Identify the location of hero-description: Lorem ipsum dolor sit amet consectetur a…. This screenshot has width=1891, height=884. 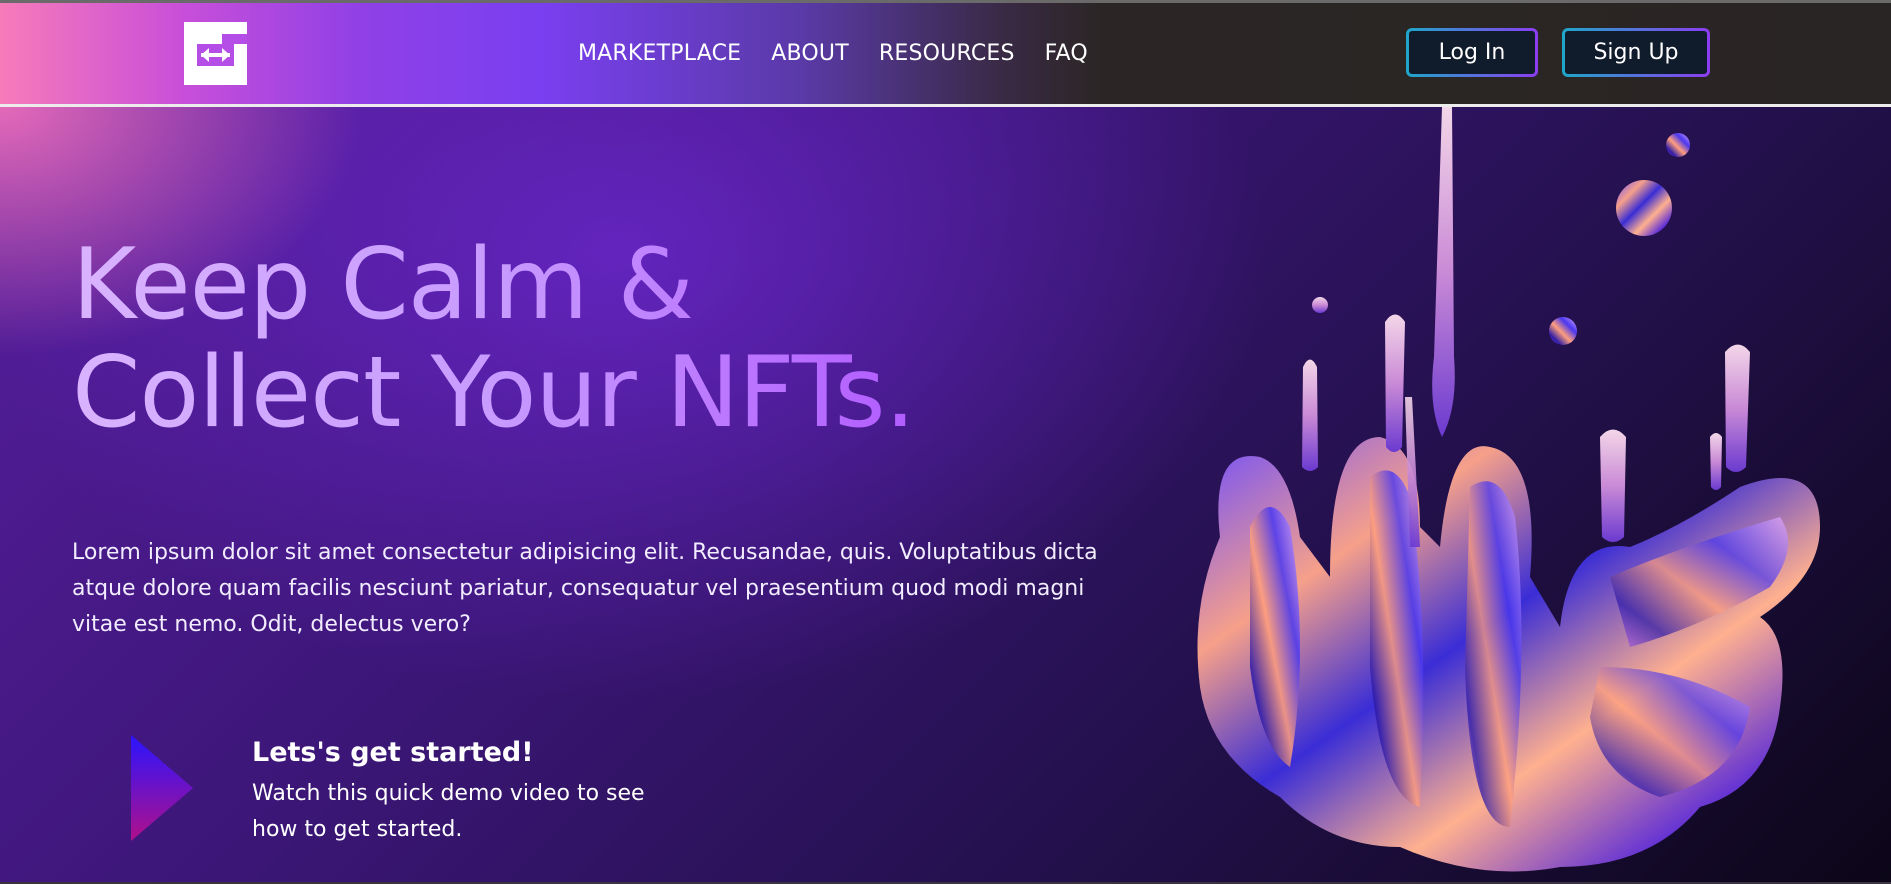
(585, 588).